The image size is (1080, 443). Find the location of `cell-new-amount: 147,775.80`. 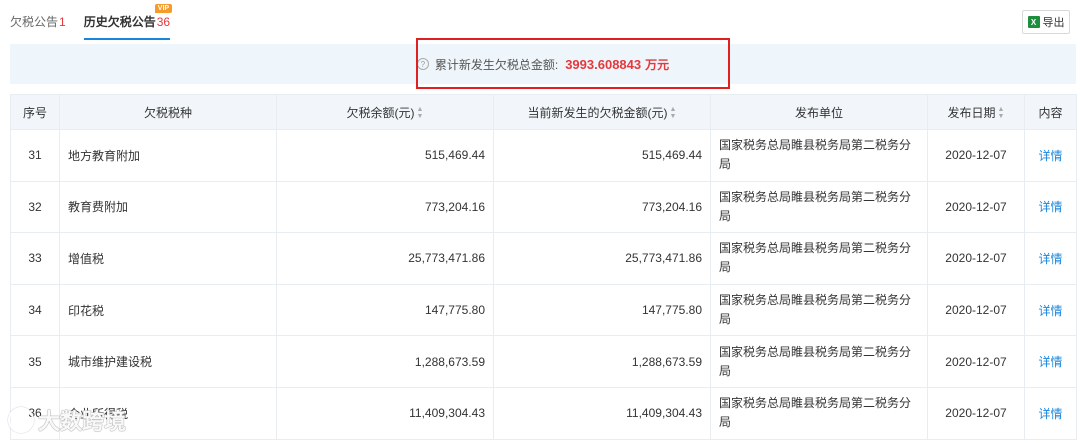

cell-new-amount: 147,775.80 is located at coordinates (602, 310).